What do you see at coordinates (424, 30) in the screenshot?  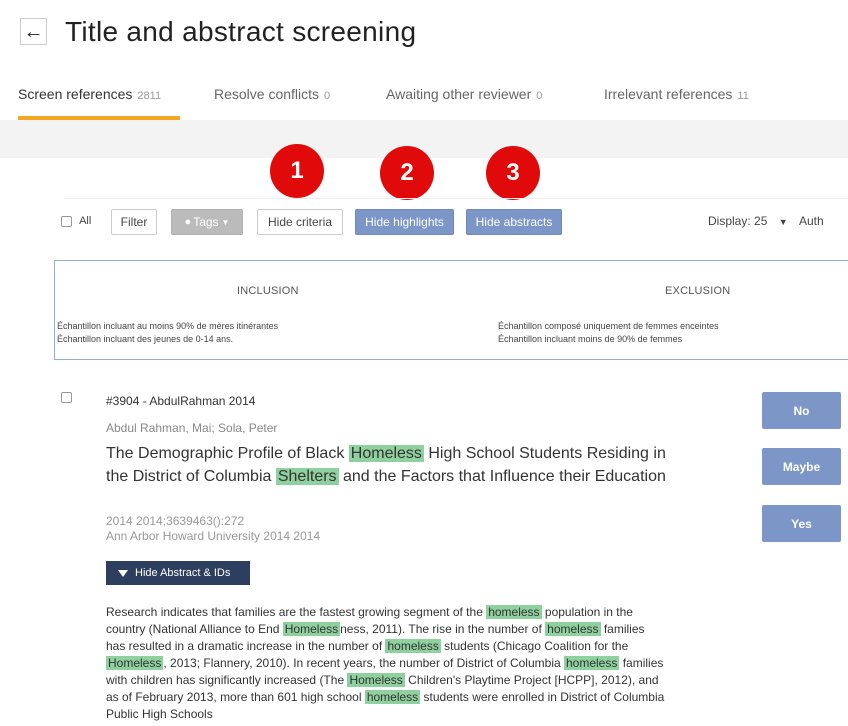 I see `page-header: ← Title and abstract screening` at bounding box center [424, 30].